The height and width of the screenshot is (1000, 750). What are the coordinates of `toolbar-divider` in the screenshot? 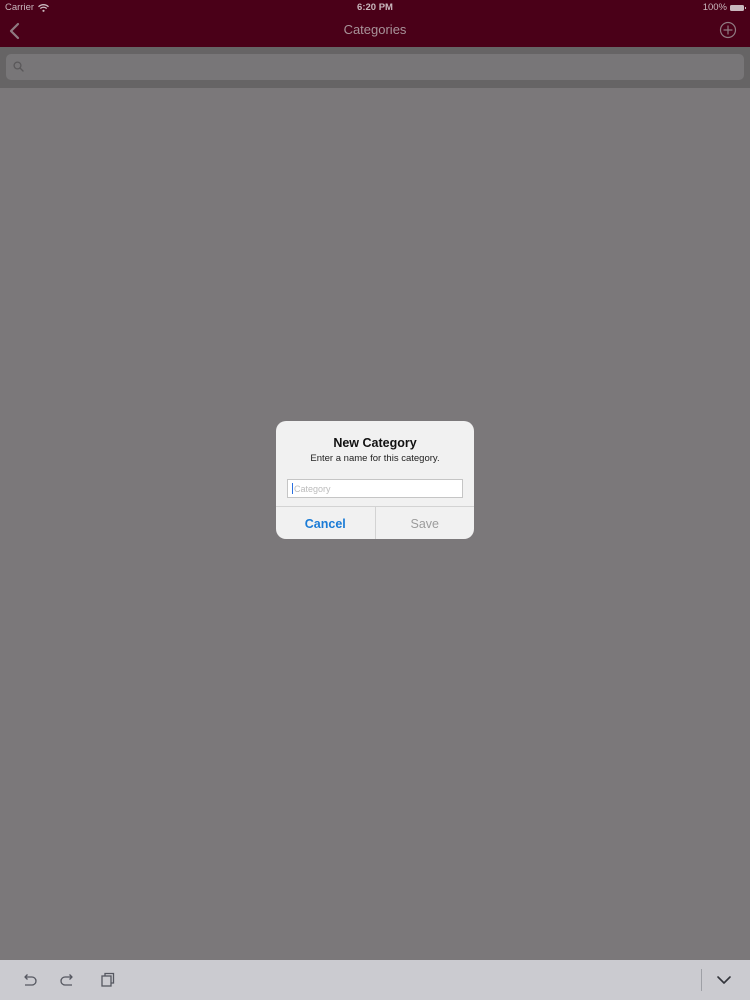 It's located at (701, 980).